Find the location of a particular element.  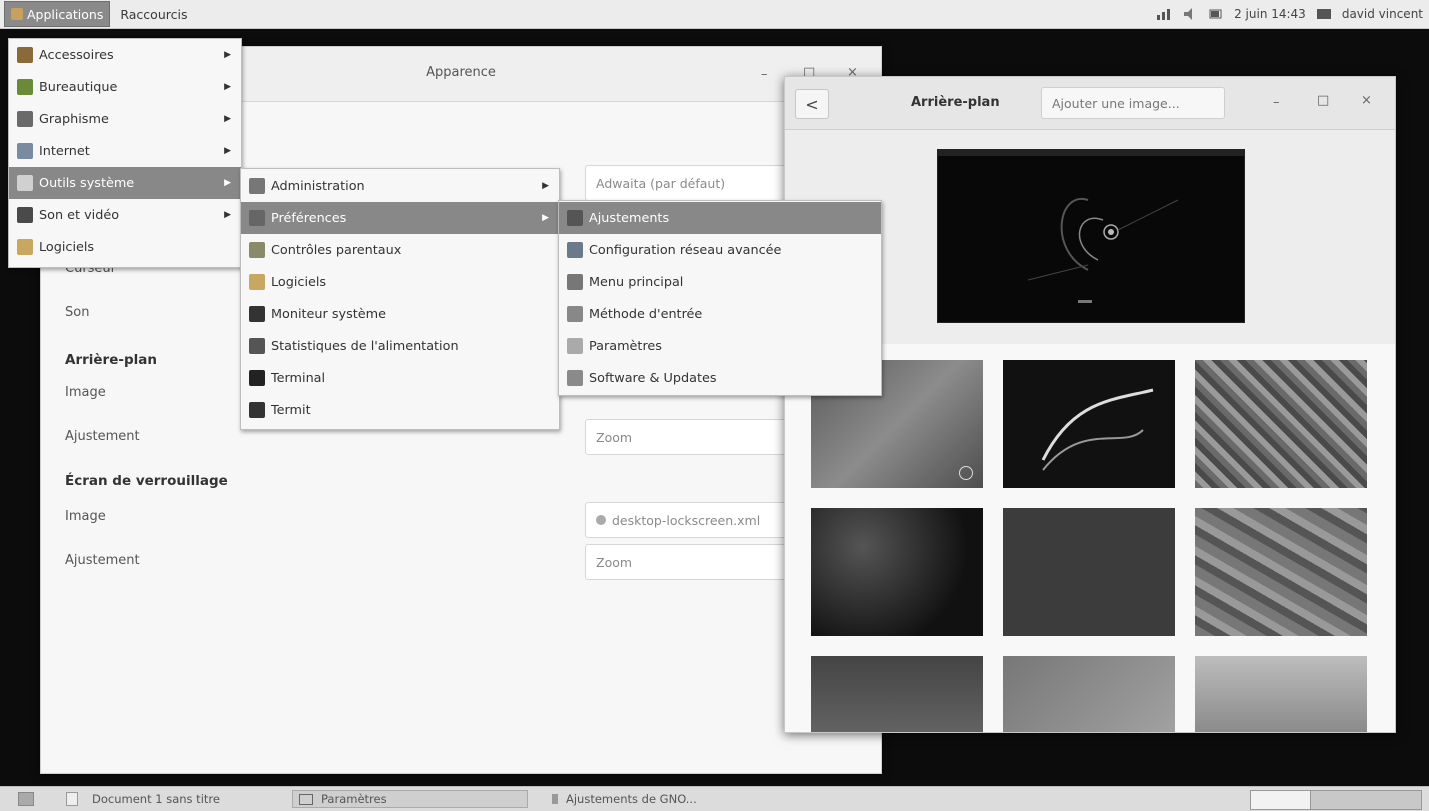

menu-item: Terminal is located at coordinates (400, 378).